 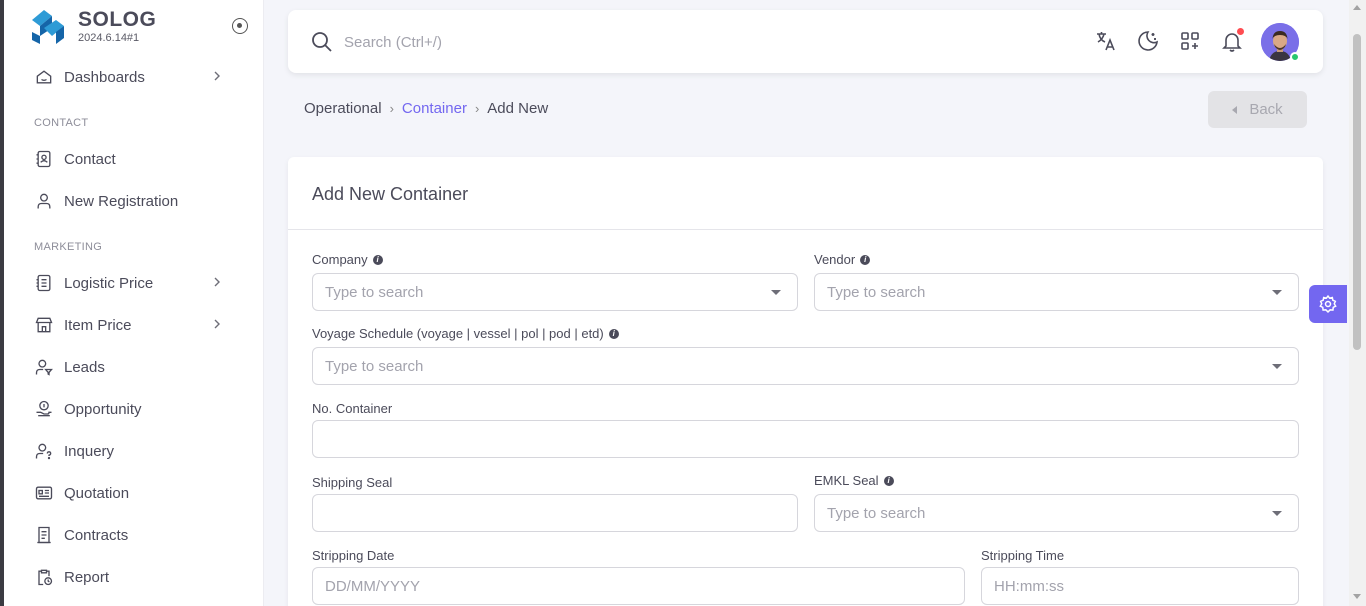 I want to click on emkl-seal-select, so click(x=1056, y=513).